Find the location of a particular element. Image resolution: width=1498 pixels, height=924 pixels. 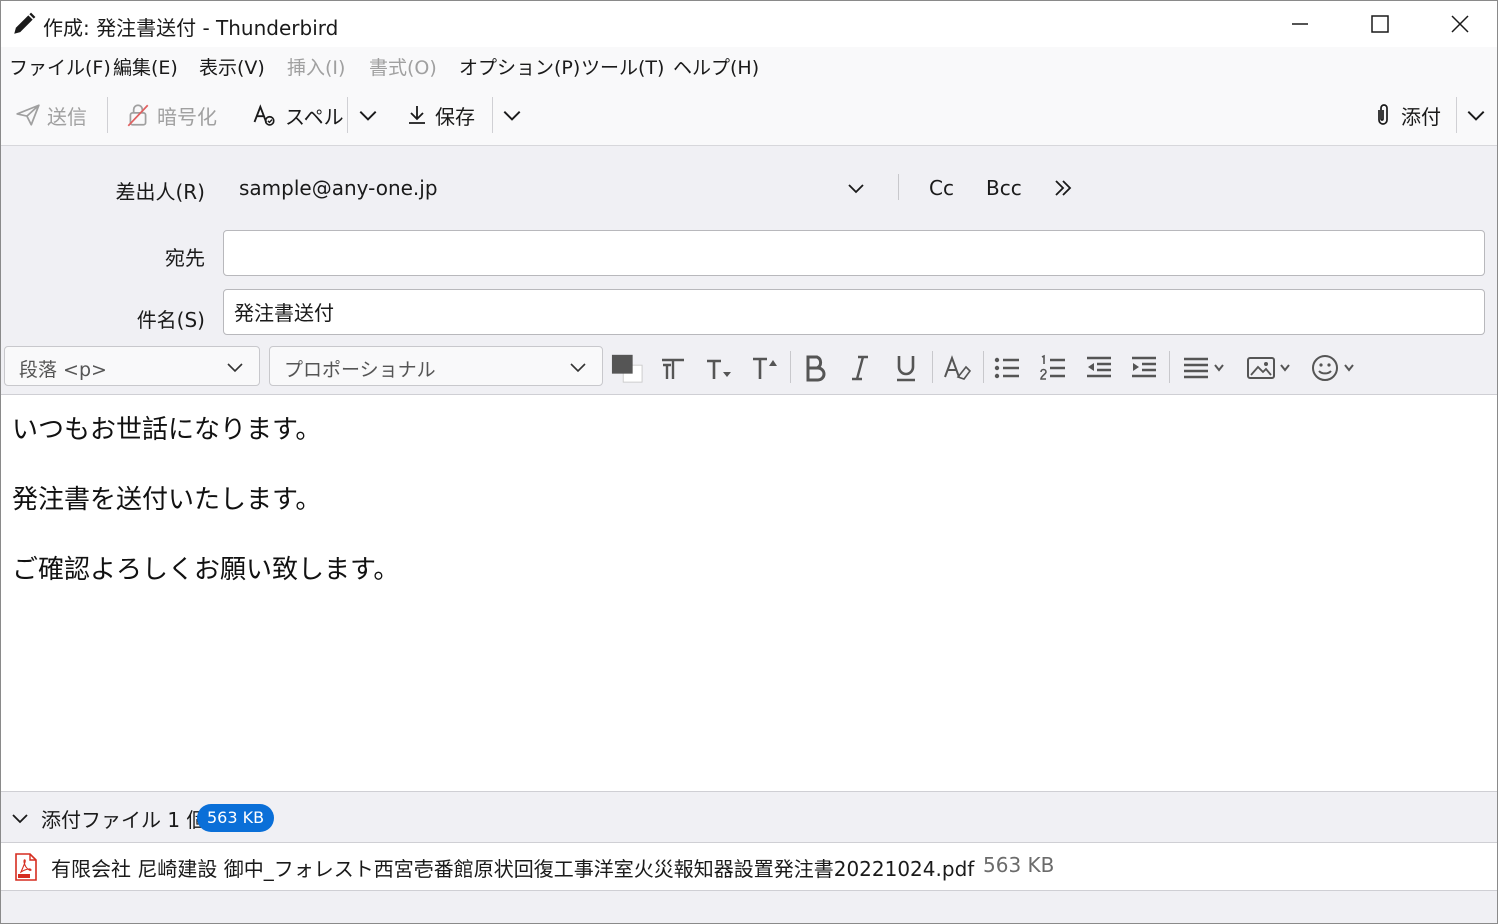

encrypt-label: 暗号化 is located at coordinates (187, 116).